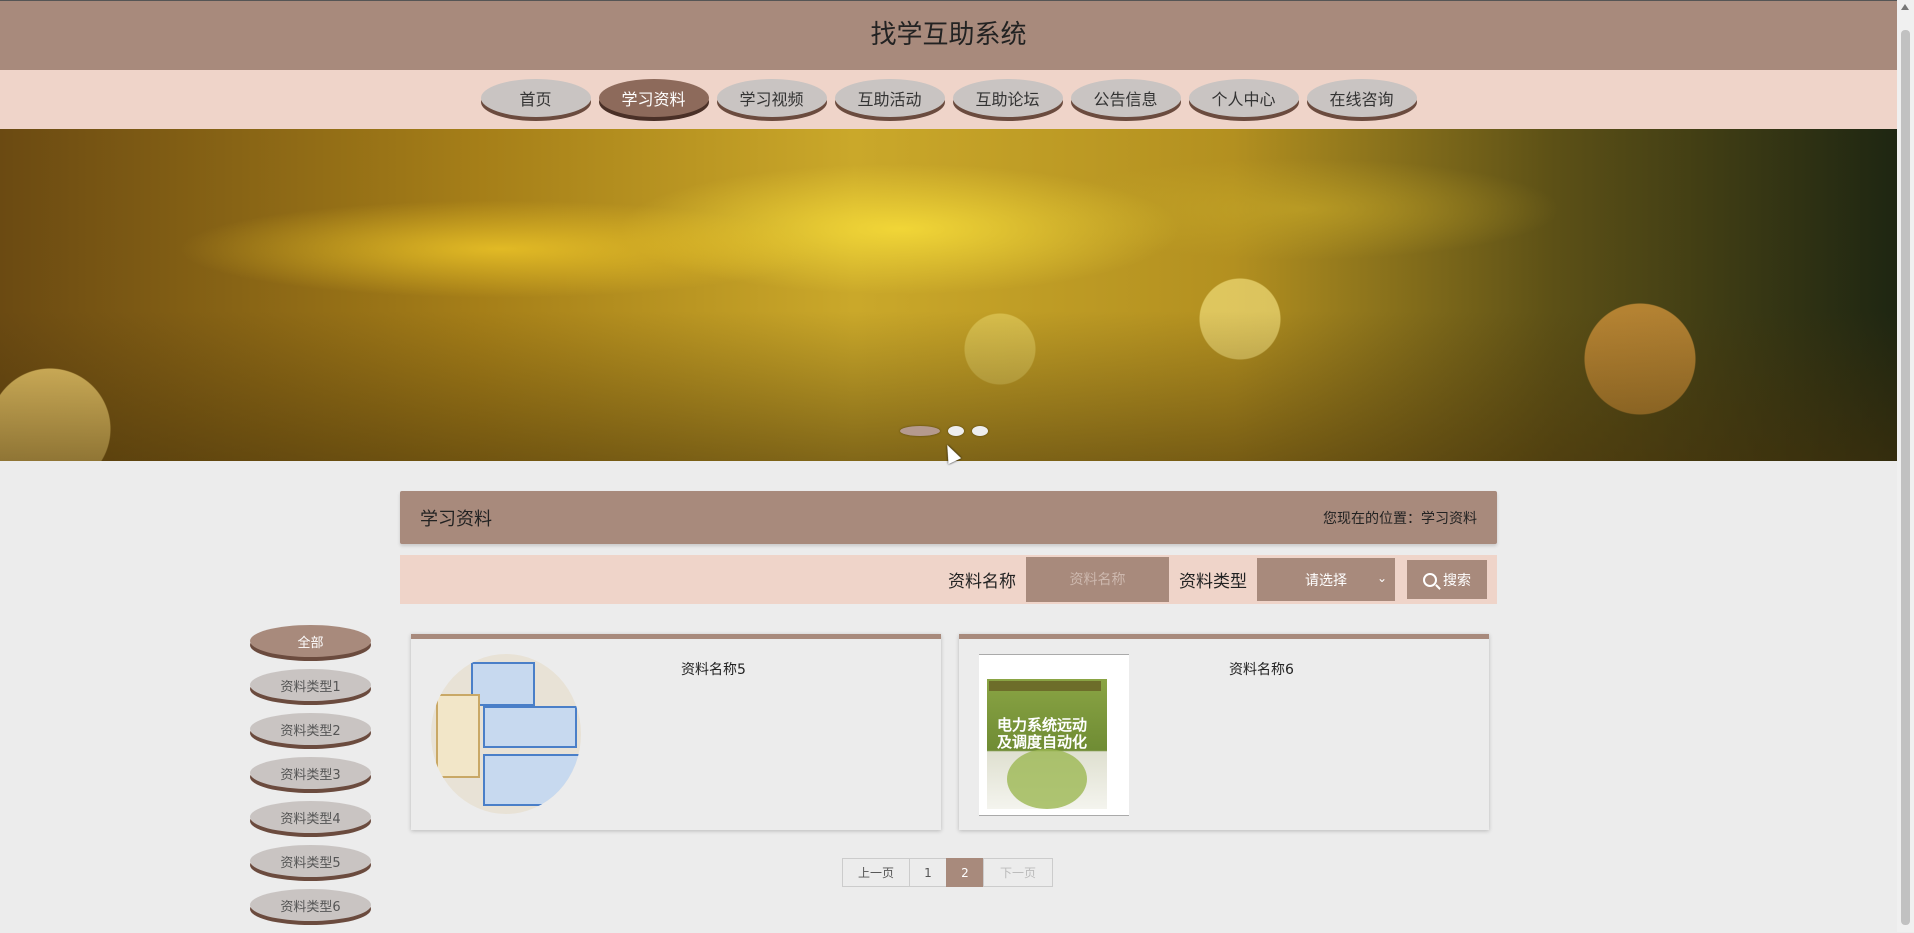 The width and height of the screenshot is (1914, 933). I want to click on material-card: 资料名称5, so click(676, 732).